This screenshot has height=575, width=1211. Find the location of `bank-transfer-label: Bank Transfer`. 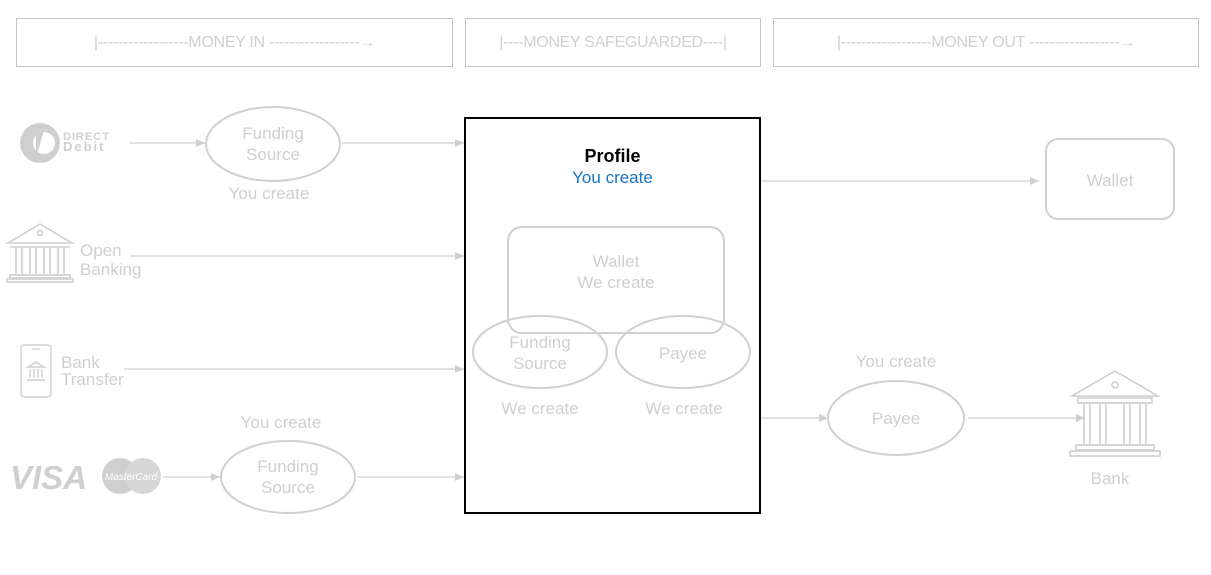

bank-transfer-label: Bank Transfer is located at coordinates (92, 371).